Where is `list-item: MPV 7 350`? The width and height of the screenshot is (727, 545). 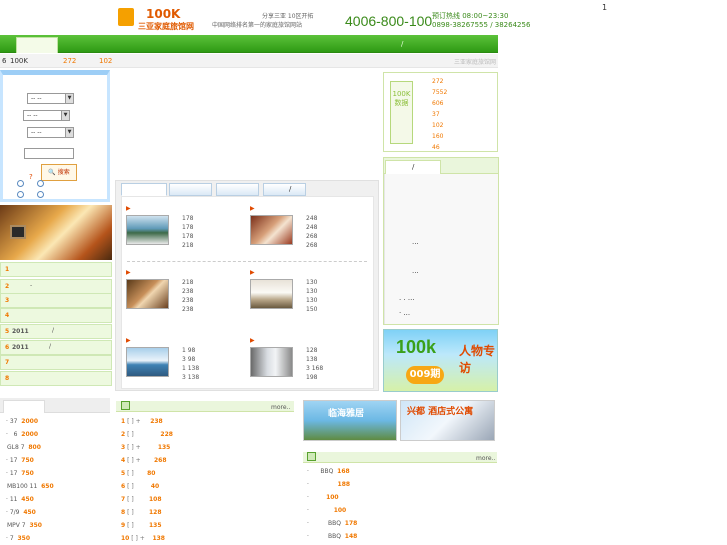
list-item: MPV 7 350 is located at coordinates (24, 525).